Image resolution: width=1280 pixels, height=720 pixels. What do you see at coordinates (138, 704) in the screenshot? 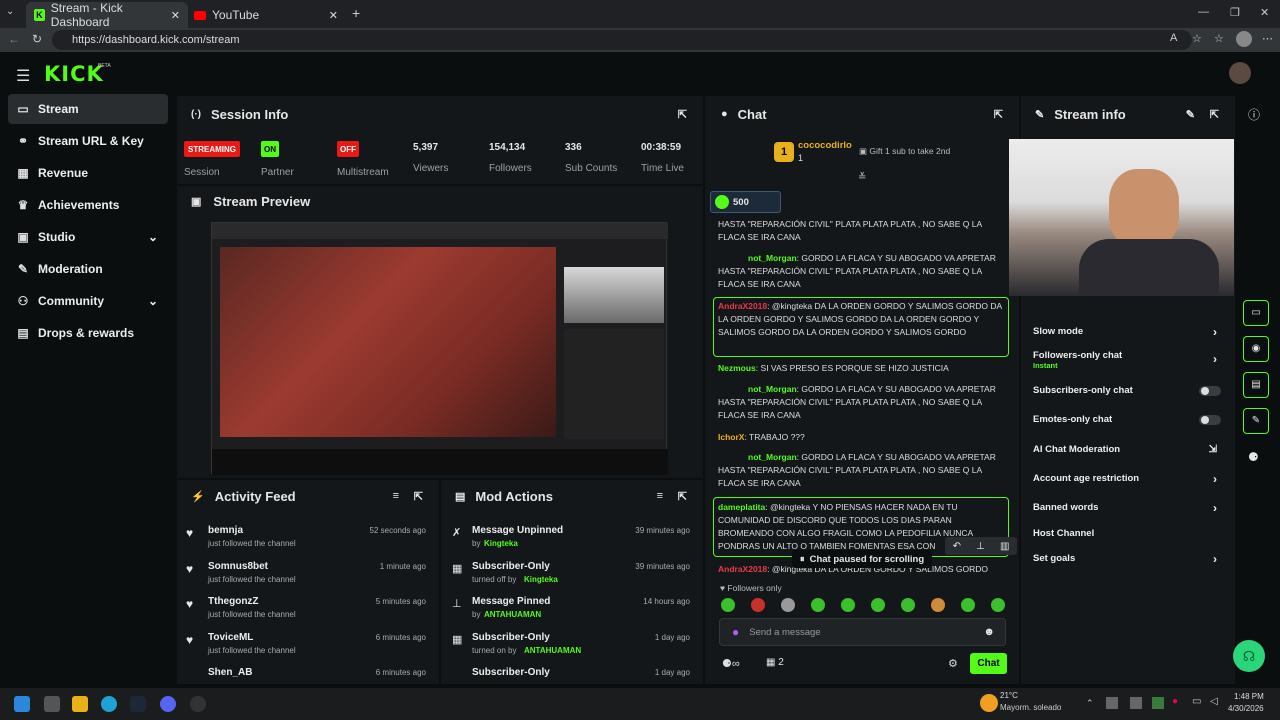
I see `steam-icon` at bounding box center [138, 704].